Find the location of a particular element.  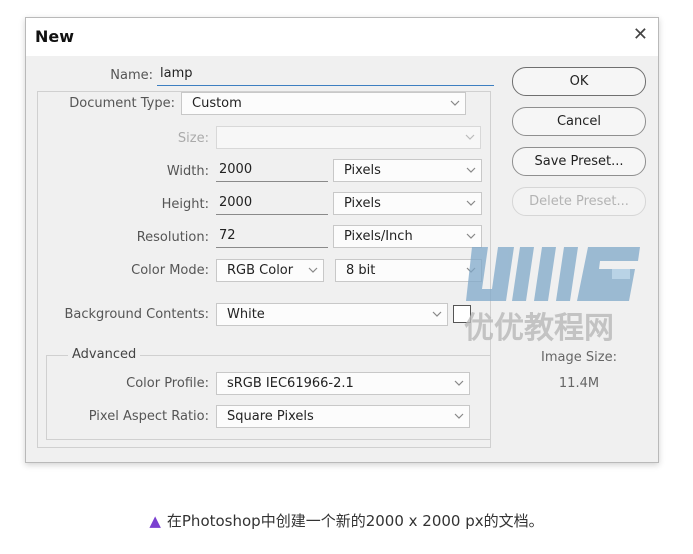

width-unit-select: Pixels is located at coordinates (407, 170).